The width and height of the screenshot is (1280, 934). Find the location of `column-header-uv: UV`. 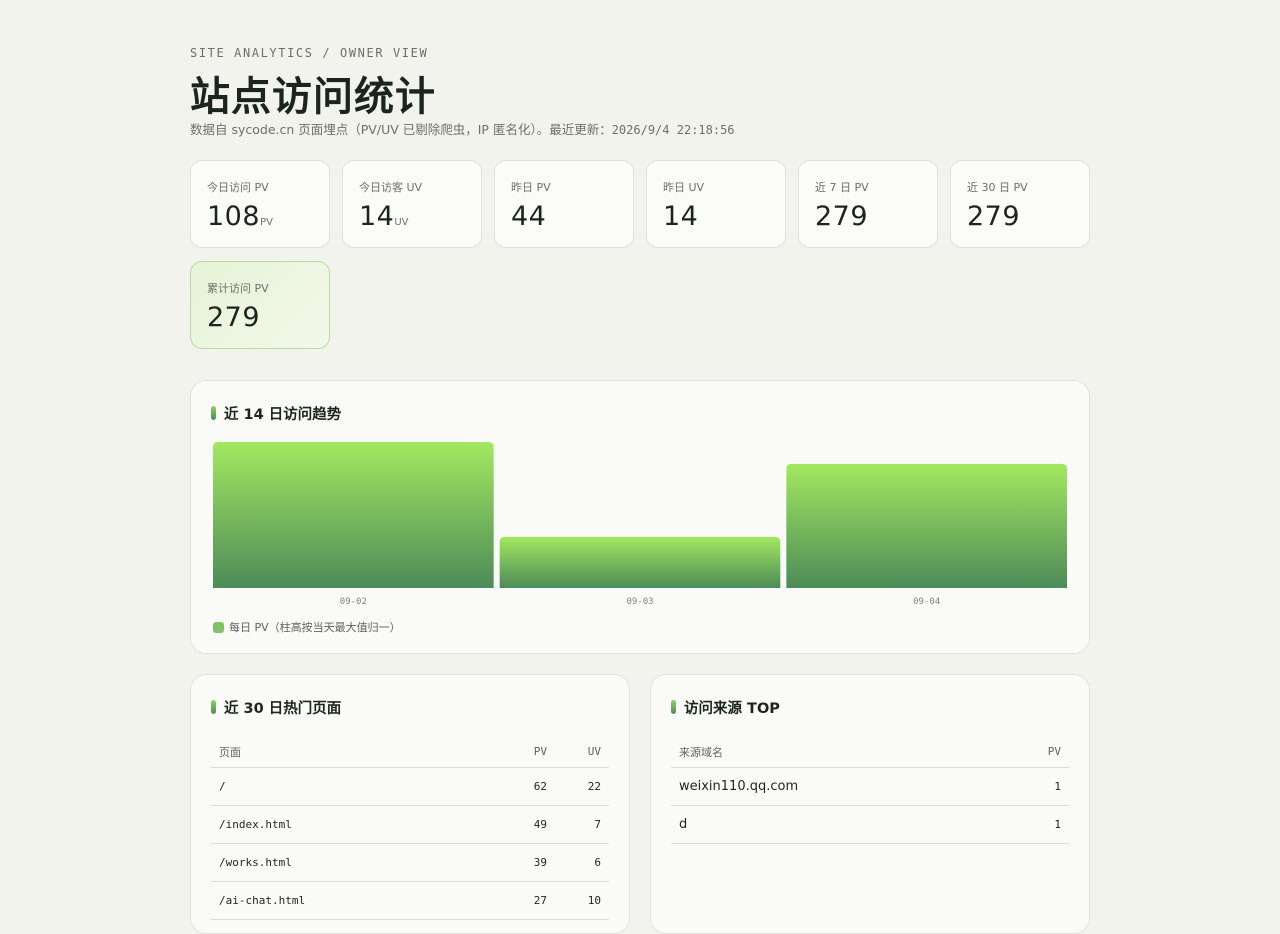

column-header-uv: UV is located at coordinates (582, 752).